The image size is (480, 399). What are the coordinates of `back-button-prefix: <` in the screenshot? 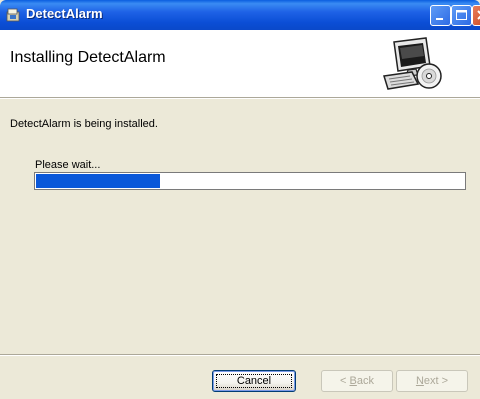 It's located at (345, 381).